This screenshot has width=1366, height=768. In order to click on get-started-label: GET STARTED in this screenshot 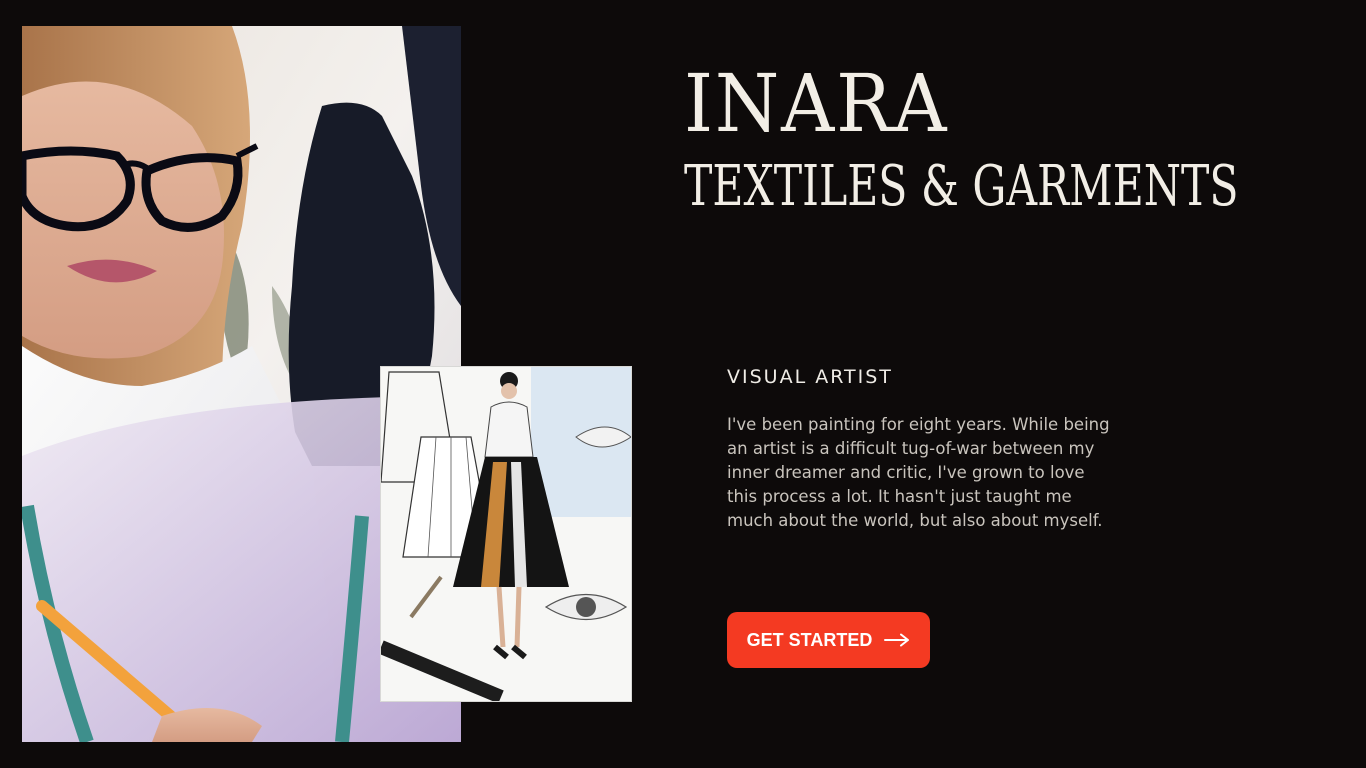, I will do `click(809, 639)`.